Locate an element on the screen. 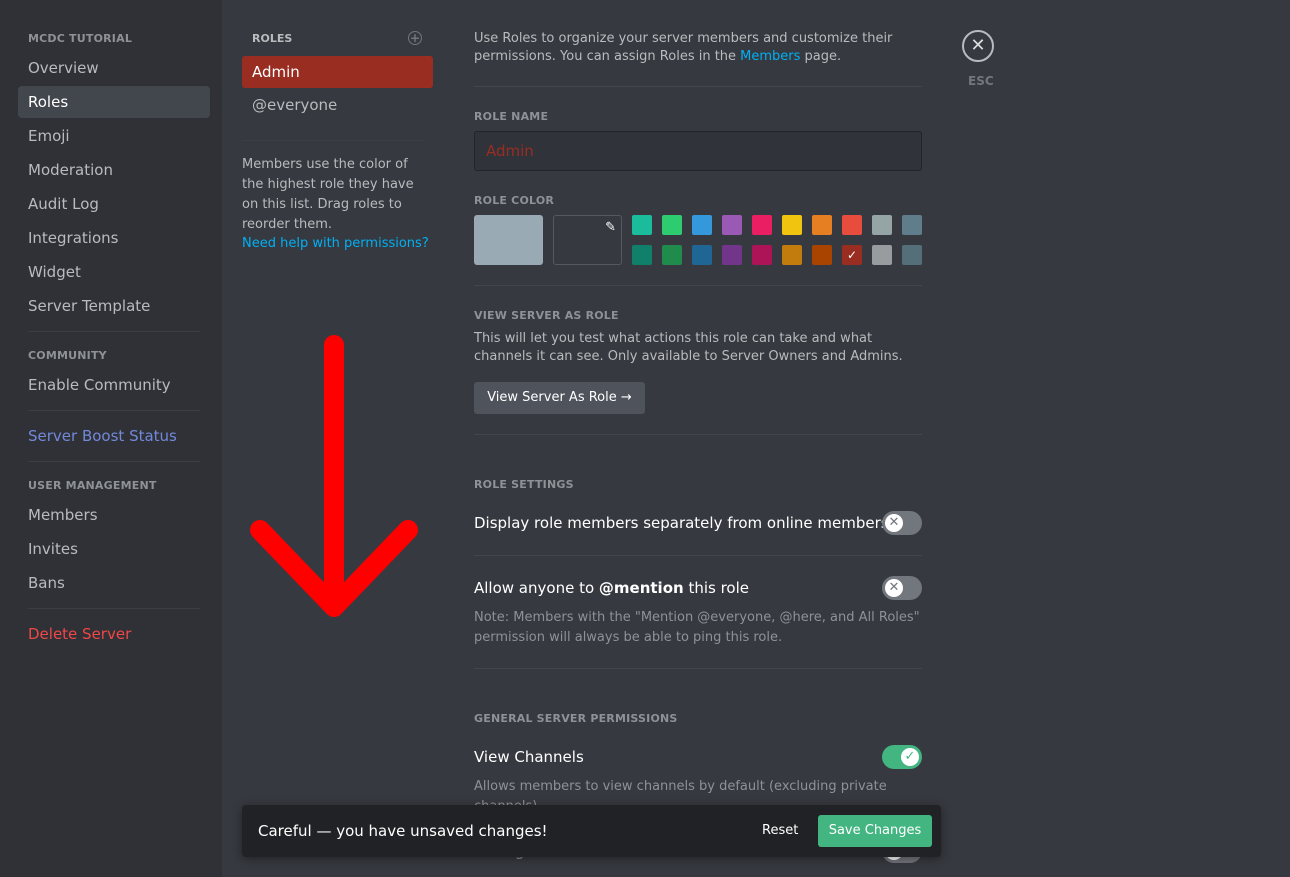  view-as-role-label: VIEW SERVER AS ROLE is located at coordinates (546, 315).